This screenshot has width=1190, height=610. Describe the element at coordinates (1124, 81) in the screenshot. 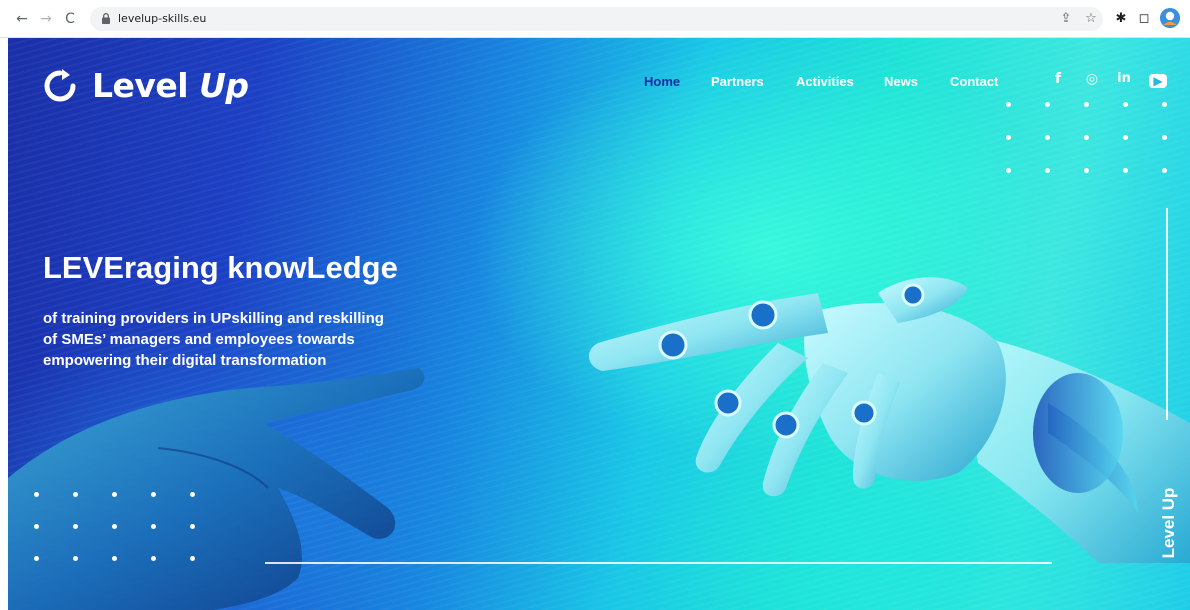

I see `linkedin-icon: in` at that location.